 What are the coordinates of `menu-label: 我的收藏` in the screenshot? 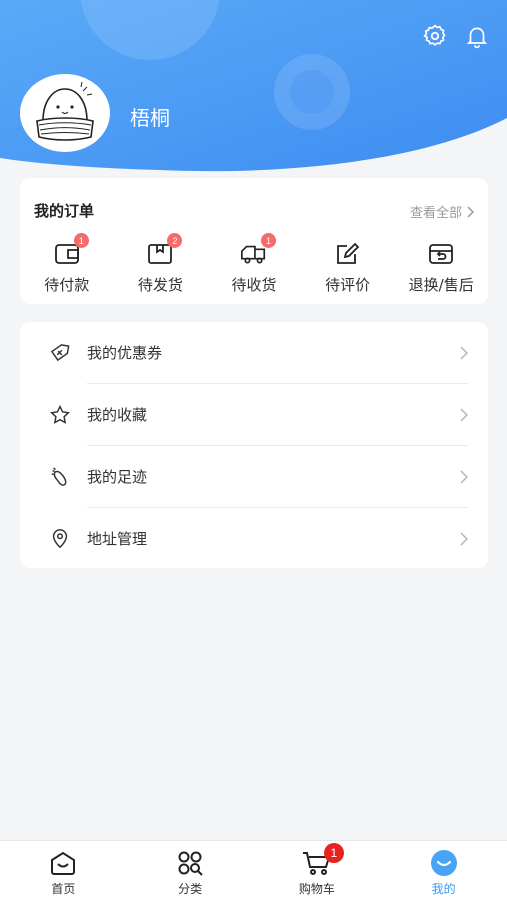 It's located at (117, 415).